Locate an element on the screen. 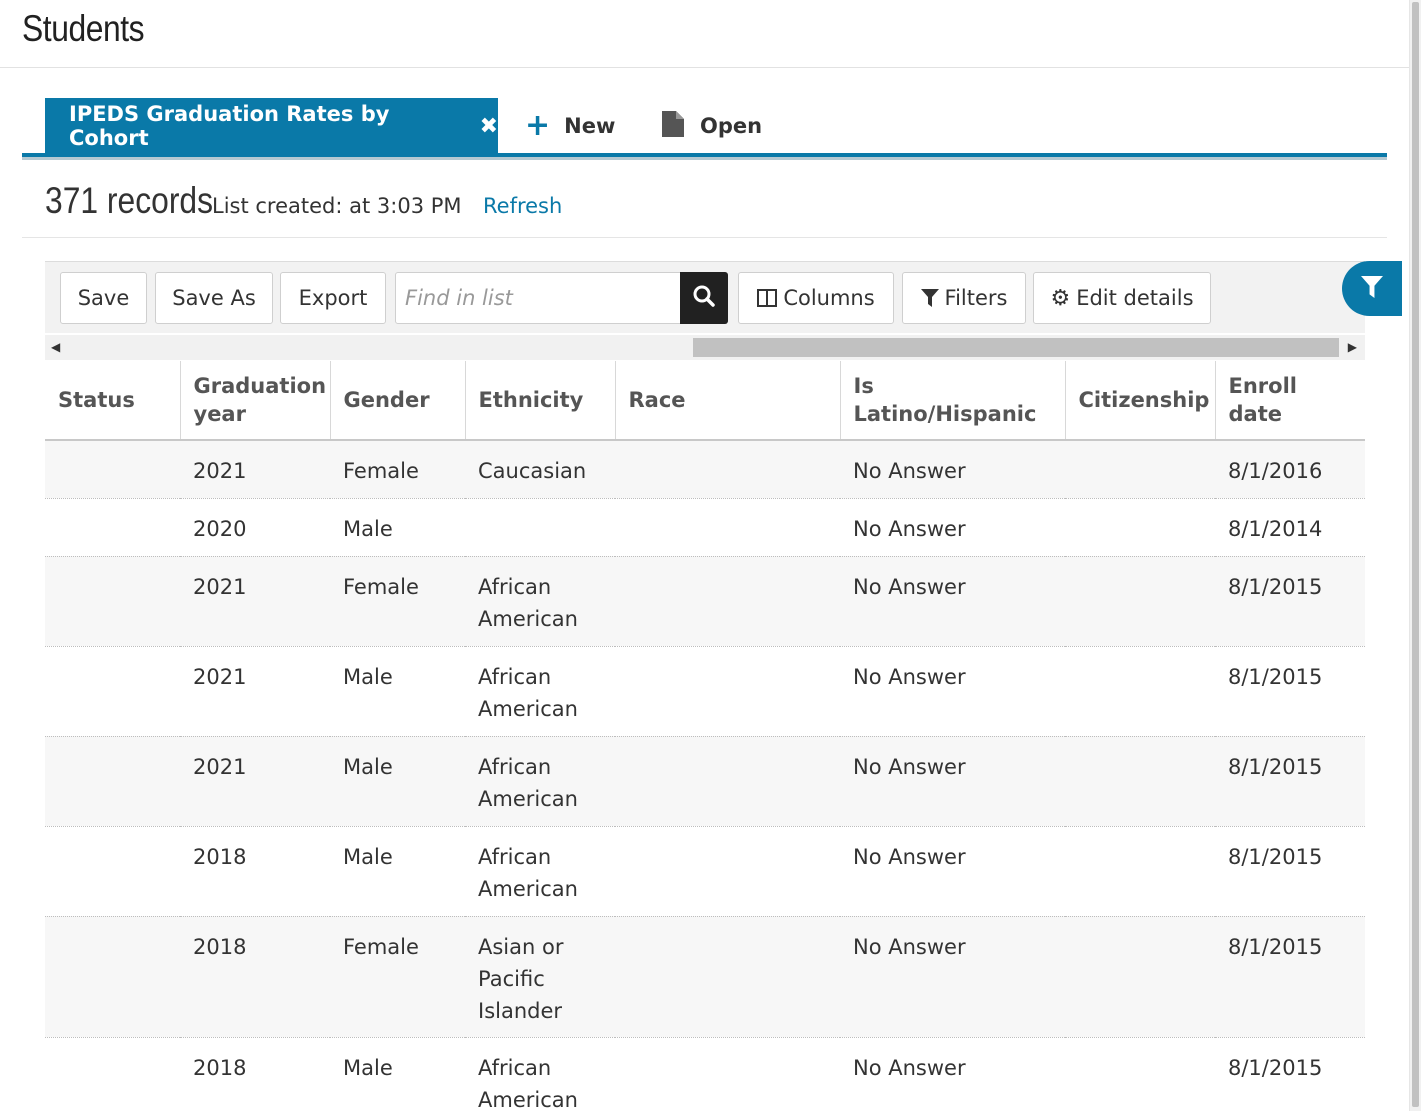  column-header-is-latino-hispanic: Is Latino/Hispanic is located at coordinates (953, 401).